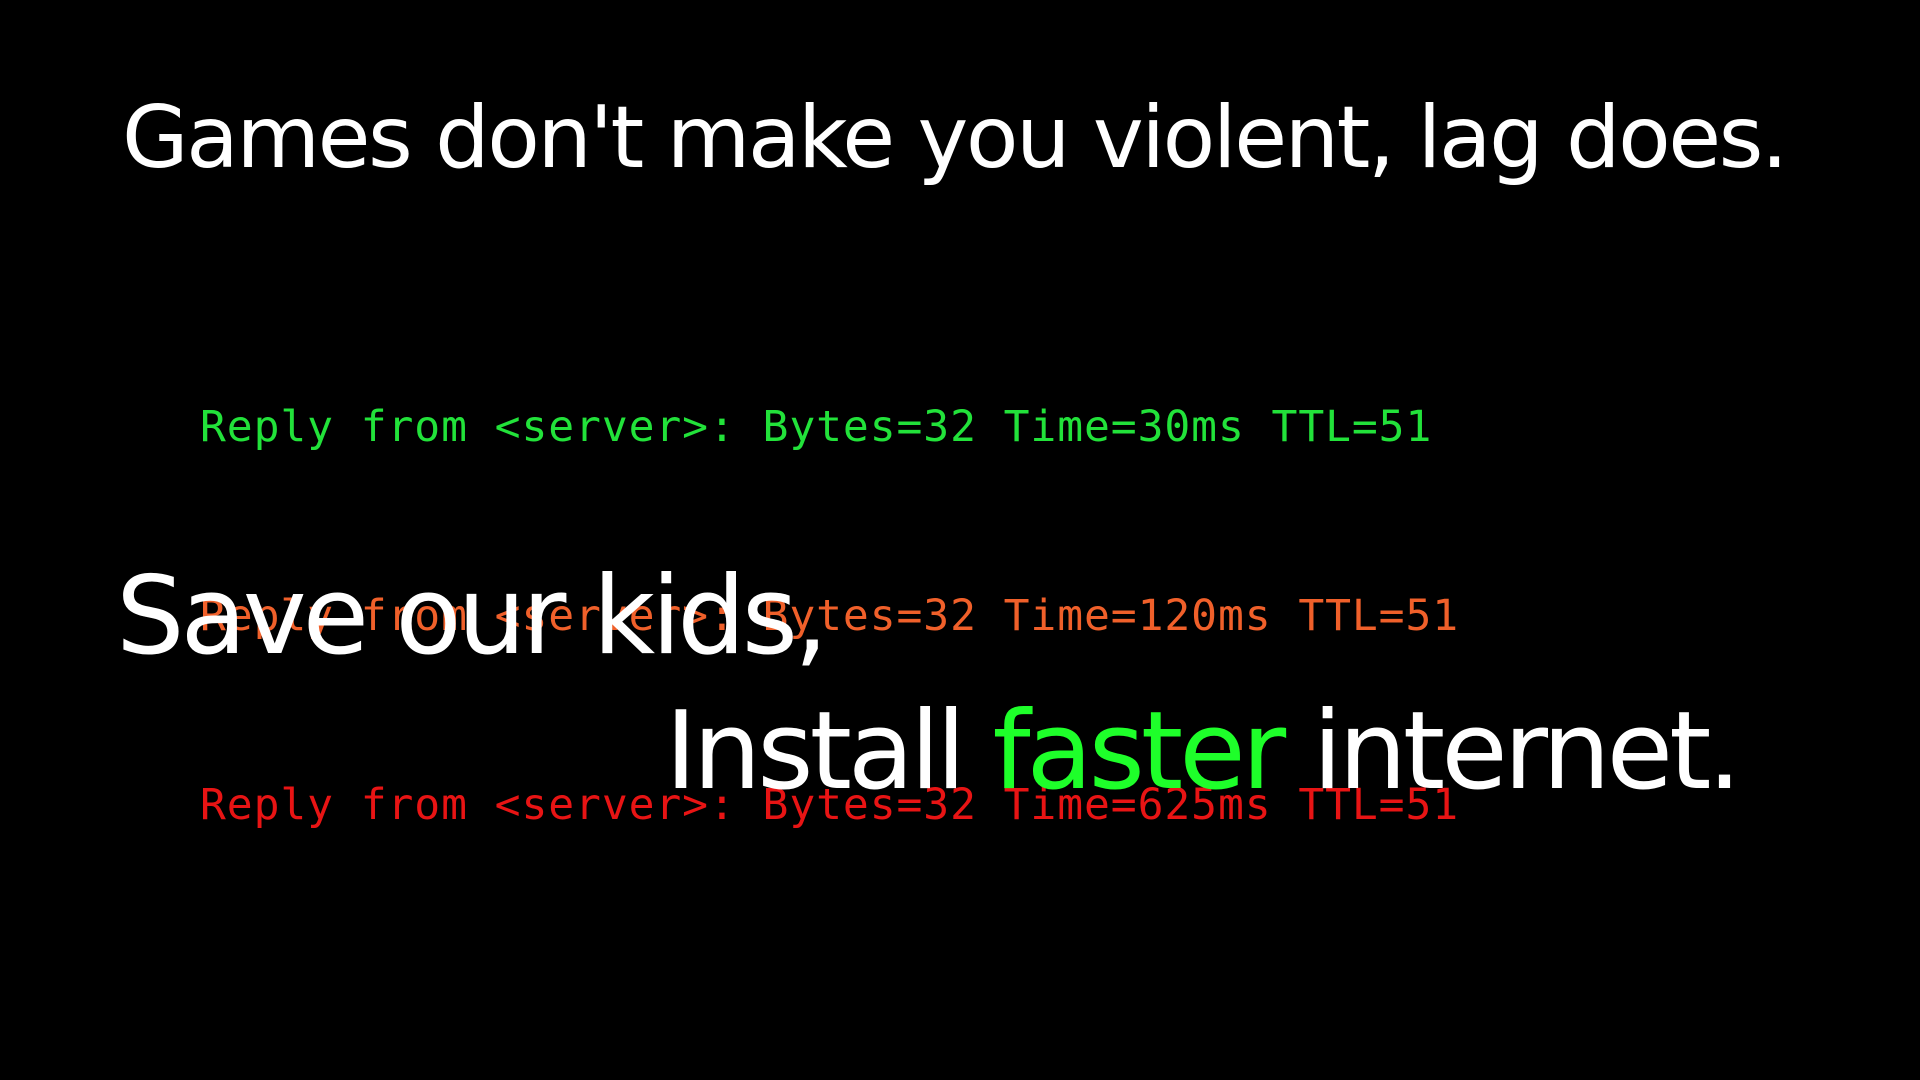 The image size is (1920, 1080). I want to click on headline: Games don't make you violent, lag does., so click(955, 138).